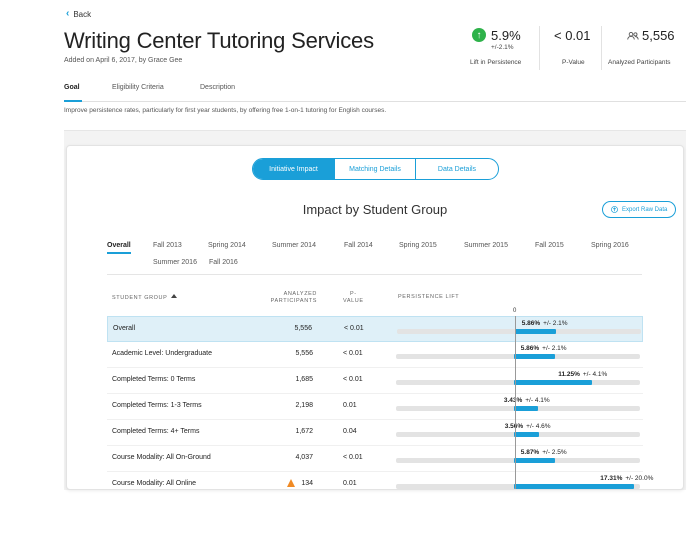 The width and height of the screenshot is (700, 550). What do you see at coordinates (154, 379) in the screenshot?
I see `group-name: Completed Terms: 0 Terms` at bounding box center [154, 379].